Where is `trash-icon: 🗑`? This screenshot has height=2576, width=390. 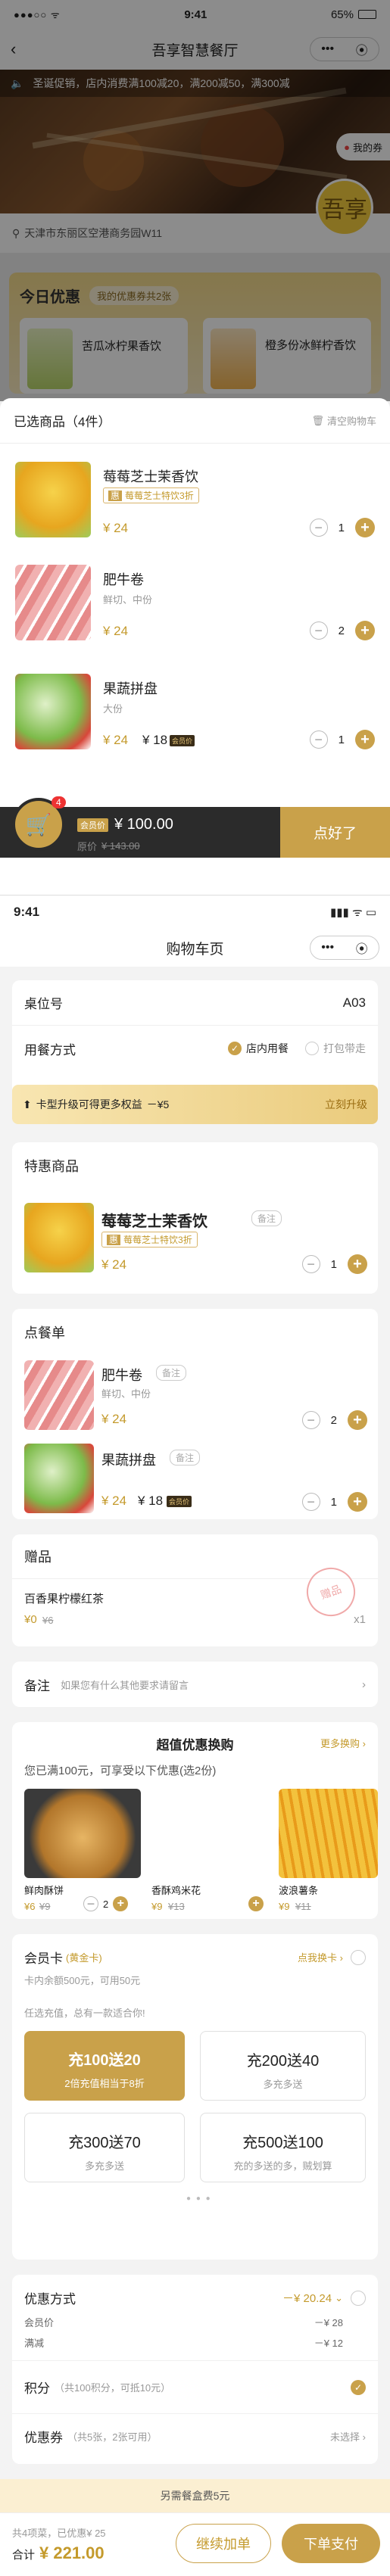
trash-icon: 🗑 is located at coordinates (317, 420).